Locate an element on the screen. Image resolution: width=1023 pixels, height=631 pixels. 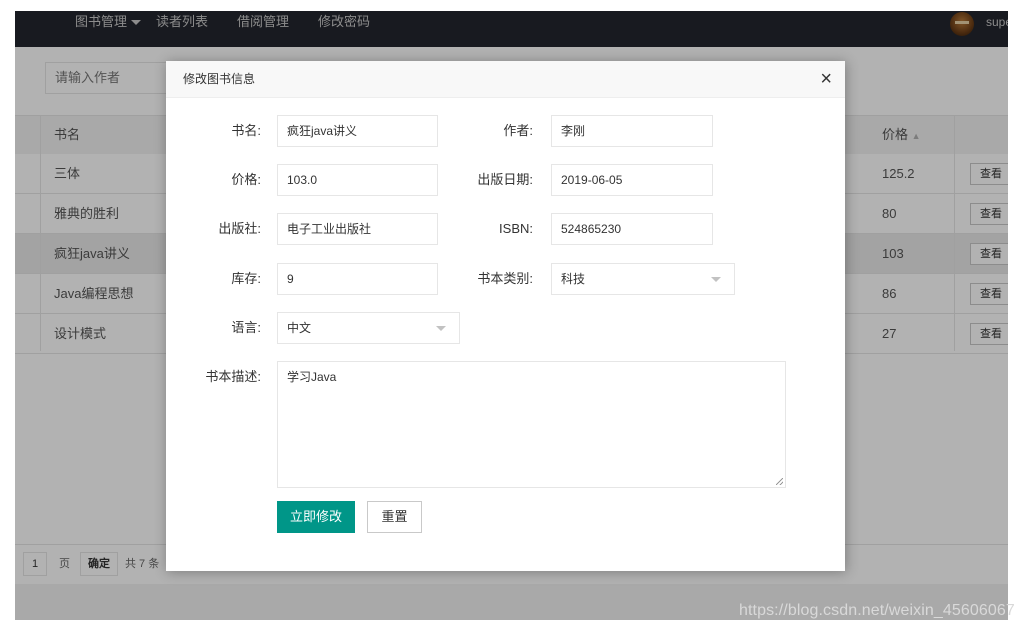
dialog-title: 修改图书信息 is located at coordinates (219, 79).